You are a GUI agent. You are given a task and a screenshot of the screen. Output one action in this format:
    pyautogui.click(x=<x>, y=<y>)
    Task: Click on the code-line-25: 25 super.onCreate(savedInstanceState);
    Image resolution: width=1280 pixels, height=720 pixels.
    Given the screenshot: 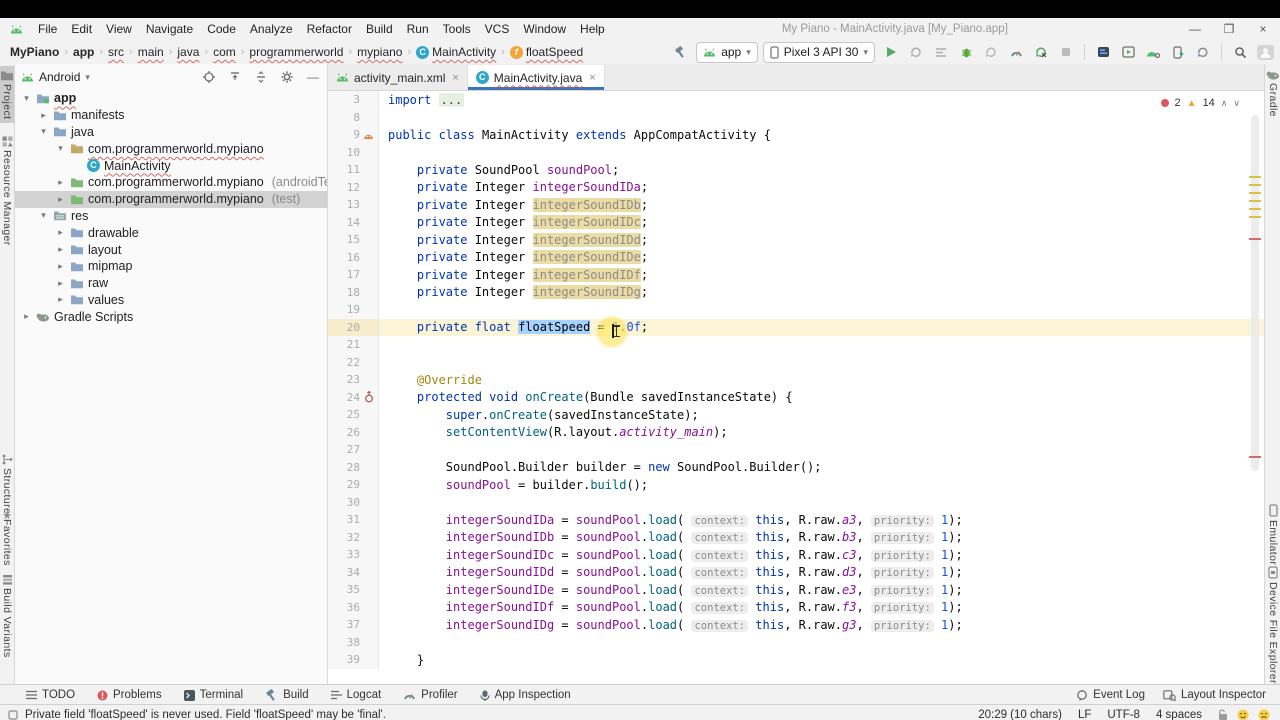 What is the action you would take?
    pyautogui.click(x=796, y=415)
    